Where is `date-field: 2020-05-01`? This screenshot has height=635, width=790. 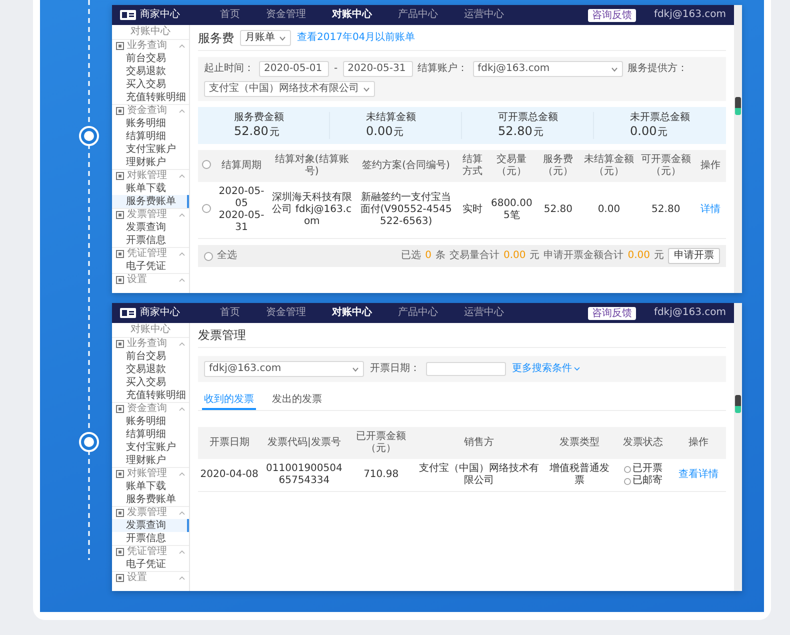 date-field: 2020-05-01 is located at coordinates (294, 69).